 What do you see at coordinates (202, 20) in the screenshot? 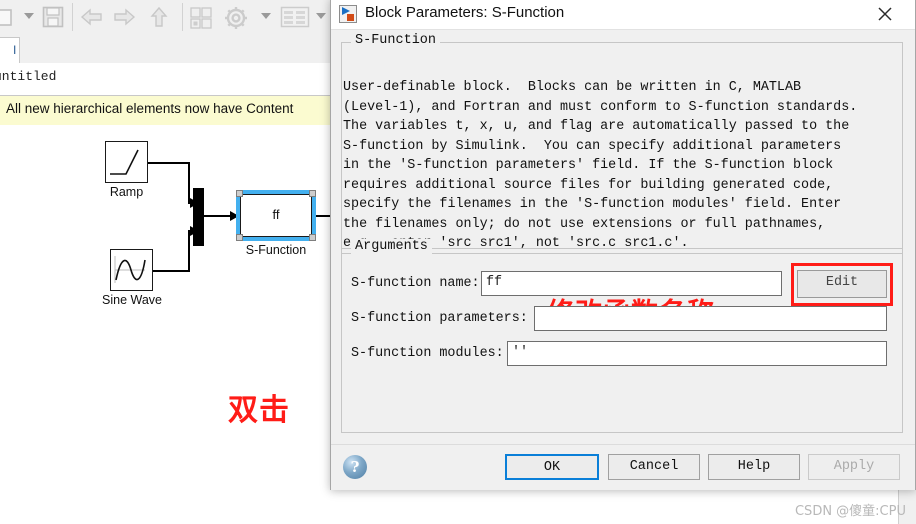
I see `library-browser-icon` at bounding box center [202, 20].